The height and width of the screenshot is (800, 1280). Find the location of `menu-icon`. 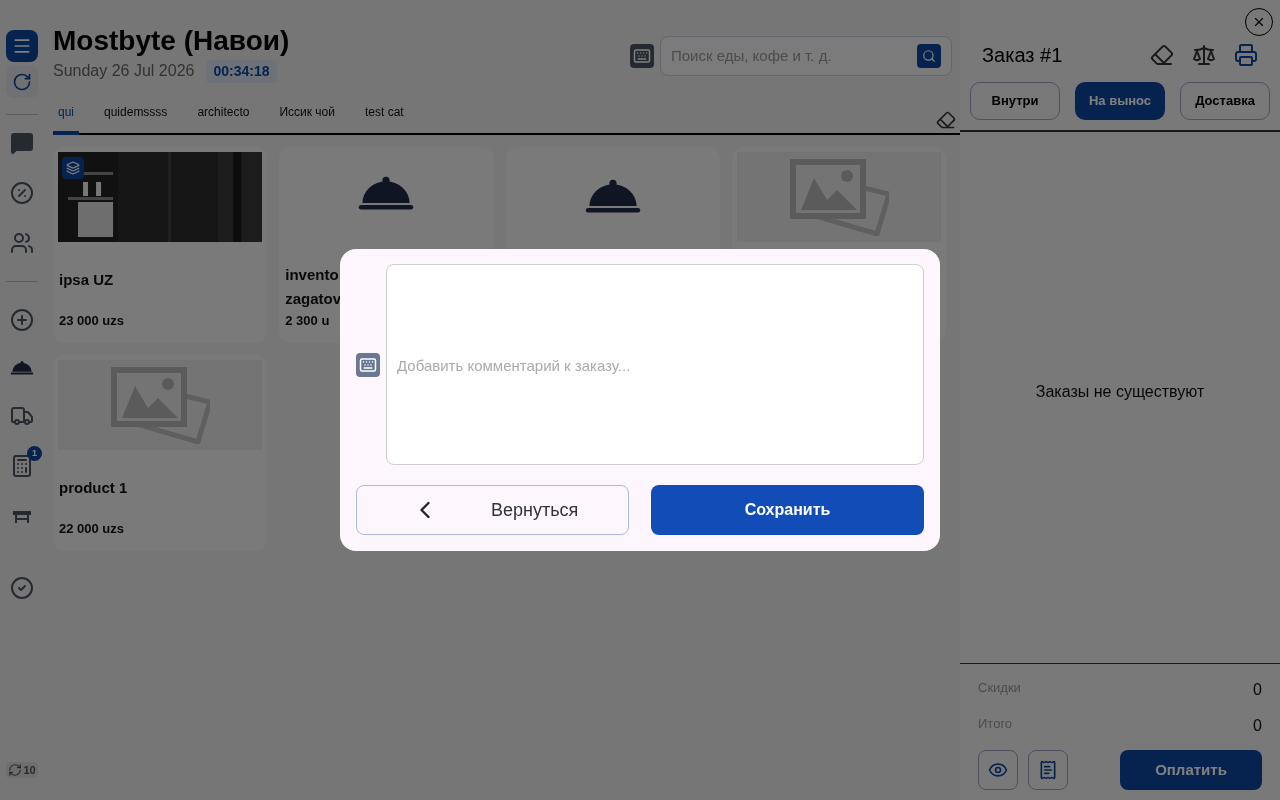

menu-icon is located at coordinates (22, 46).